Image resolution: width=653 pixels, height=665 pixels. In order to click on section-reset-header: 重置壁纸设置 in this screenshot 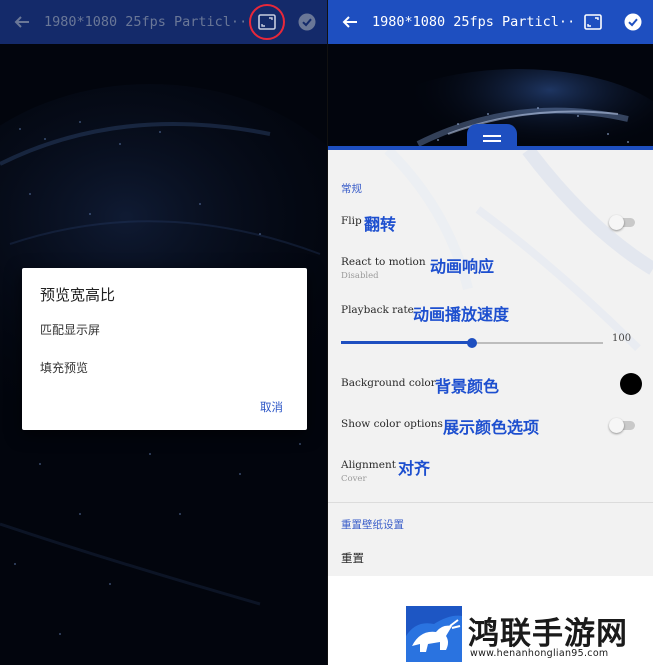, I will do `click(372, 525)`.